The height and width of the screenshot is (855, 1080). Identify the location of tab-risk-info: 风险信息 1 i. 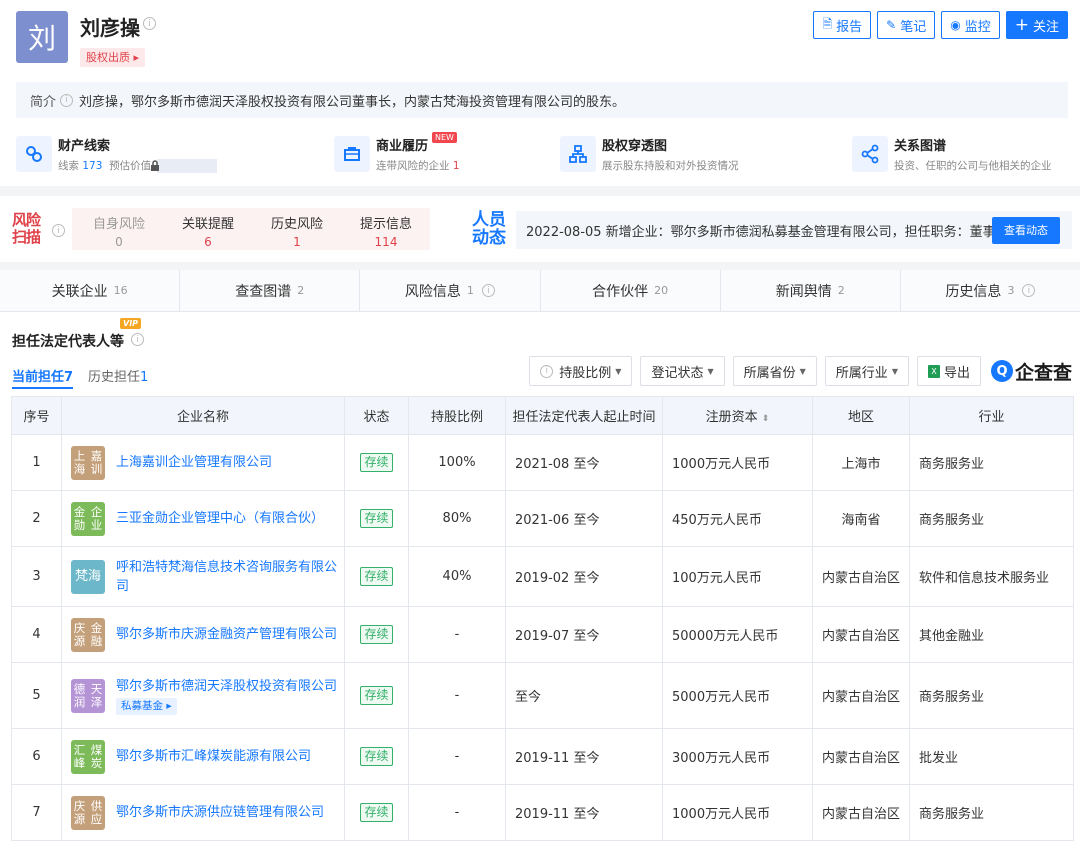
(450, 290).